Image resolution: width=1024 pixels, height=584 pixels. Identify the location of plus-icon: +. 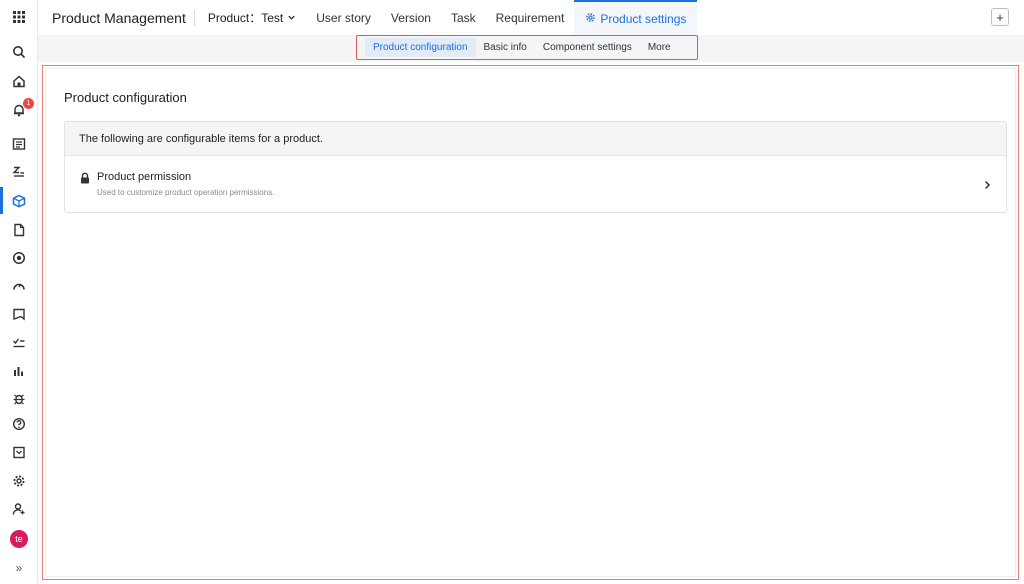
(1000, 17).